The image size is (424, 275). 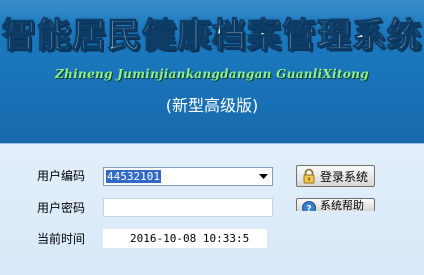 What do you see at coordinates (211, 35) in the screenshot?
I see `app-title: 智能居民健康档案管理系统` at bounding box center [211, 35].